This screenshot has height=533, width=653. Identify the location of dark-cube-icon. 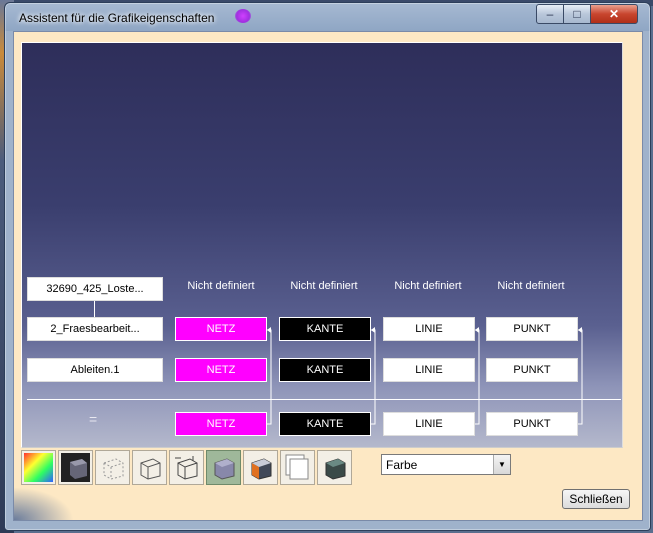
(334, 467).